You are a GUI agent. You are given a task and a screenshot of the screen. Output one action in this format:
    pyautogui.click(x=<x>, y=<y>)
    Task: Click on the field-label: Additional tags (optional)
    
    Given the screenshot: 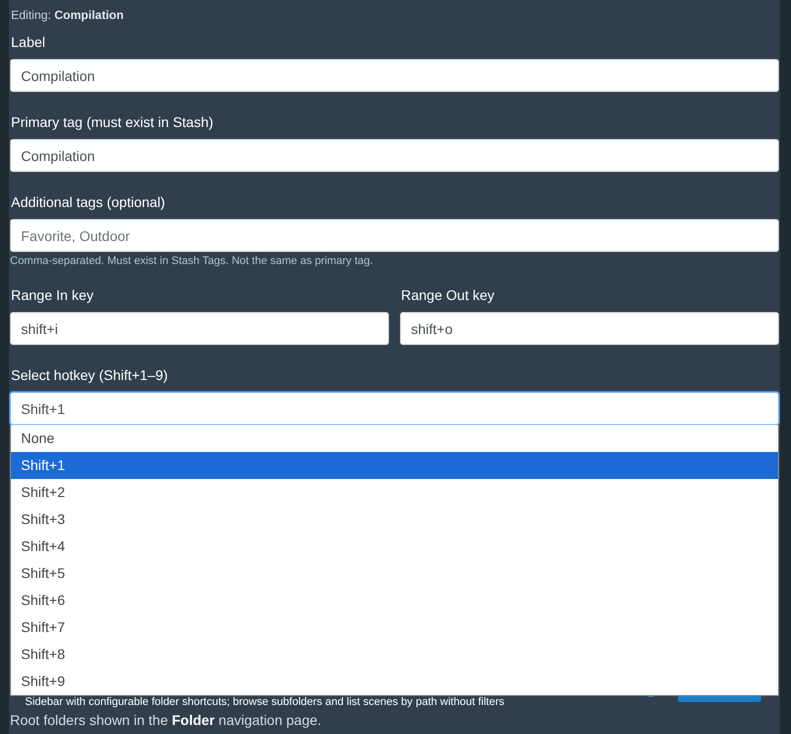 What is the action you would take?
    pyautogui.click(x=88, y=202)
    